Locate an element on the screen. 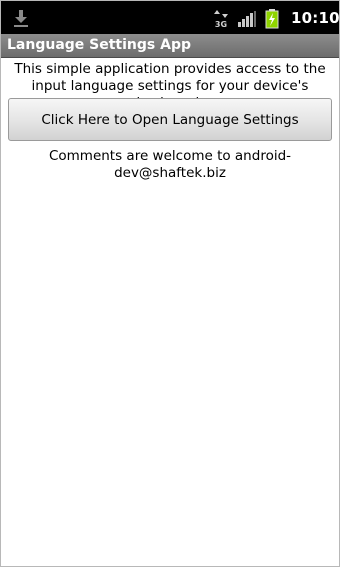 The width and height of the screenshot is (340, 567). battery-icon is located at coordinates (272, 19).